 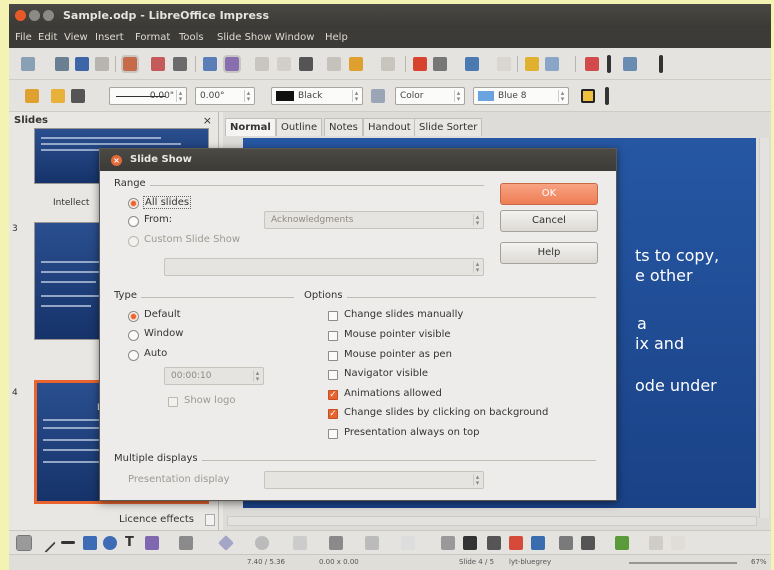 I want to click on paste-icon, so click(x=306, y=64).